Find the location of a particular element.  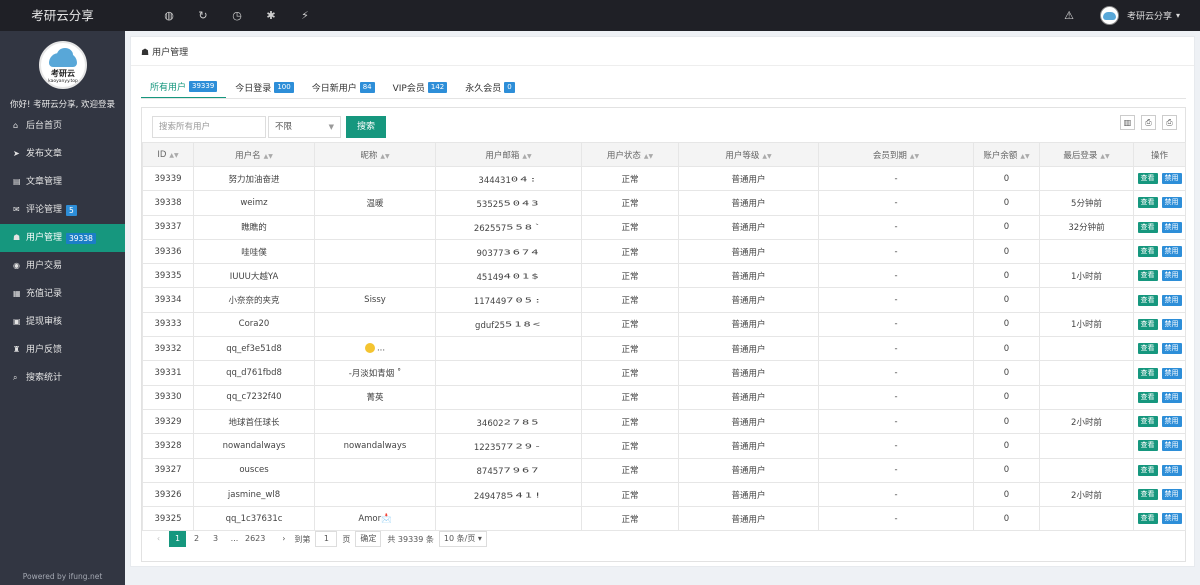

page-1: 1 is located at coordinates (177, 539).